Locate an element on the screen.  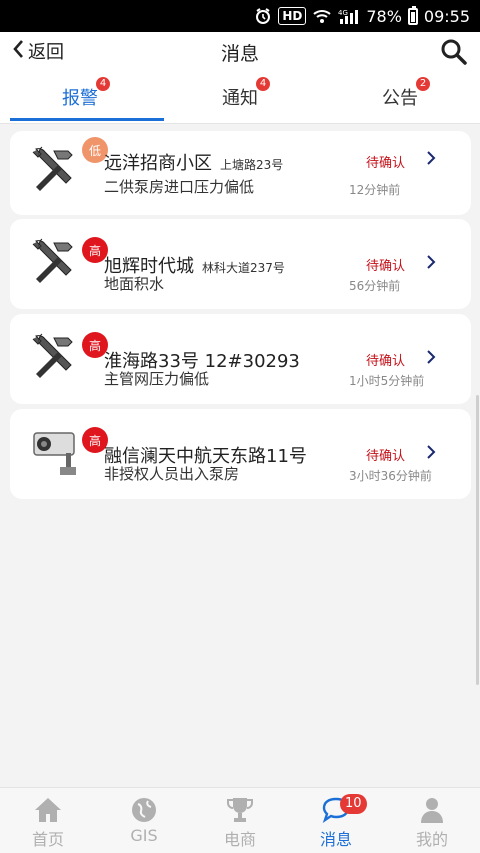
tab-announcements: 公告 2 is located at coordinates (400, 96).